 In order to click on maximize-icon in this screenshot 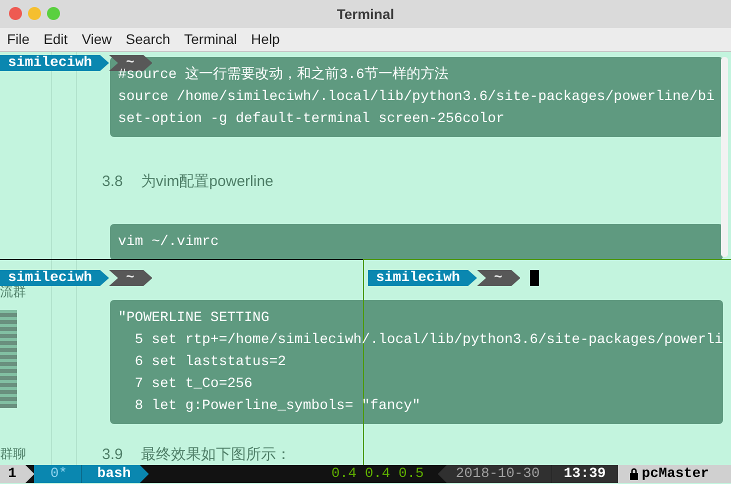, I will do `click(53, 13)`.